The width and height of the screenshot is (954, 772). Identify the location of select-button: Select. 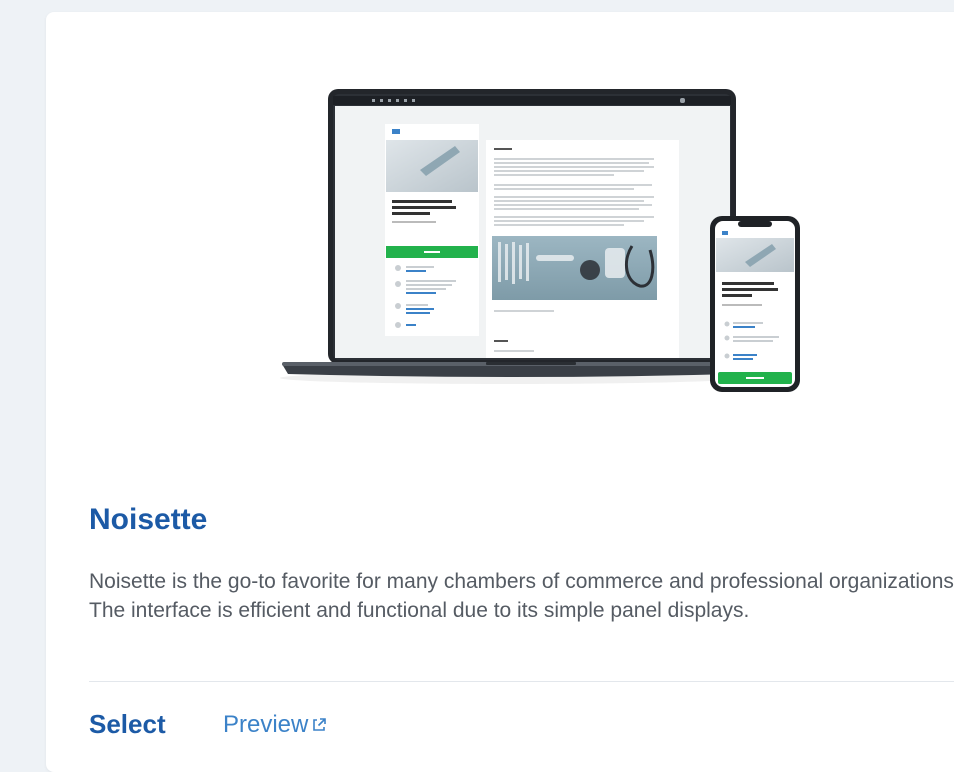
(127, 724).